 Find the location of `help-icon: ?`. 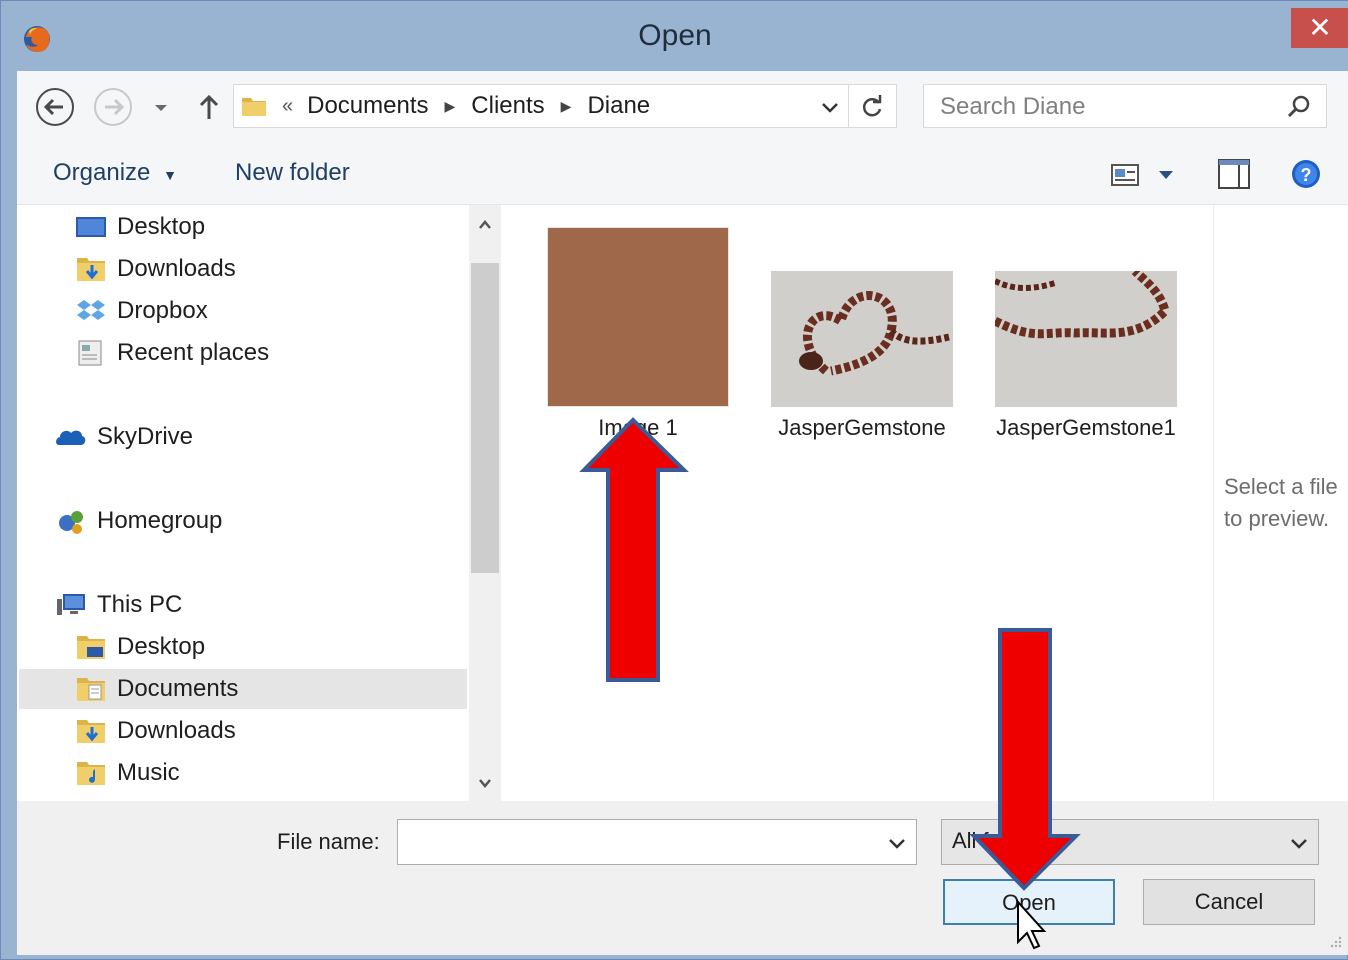

help-icon: ? is located at coordinates (1306, 174).